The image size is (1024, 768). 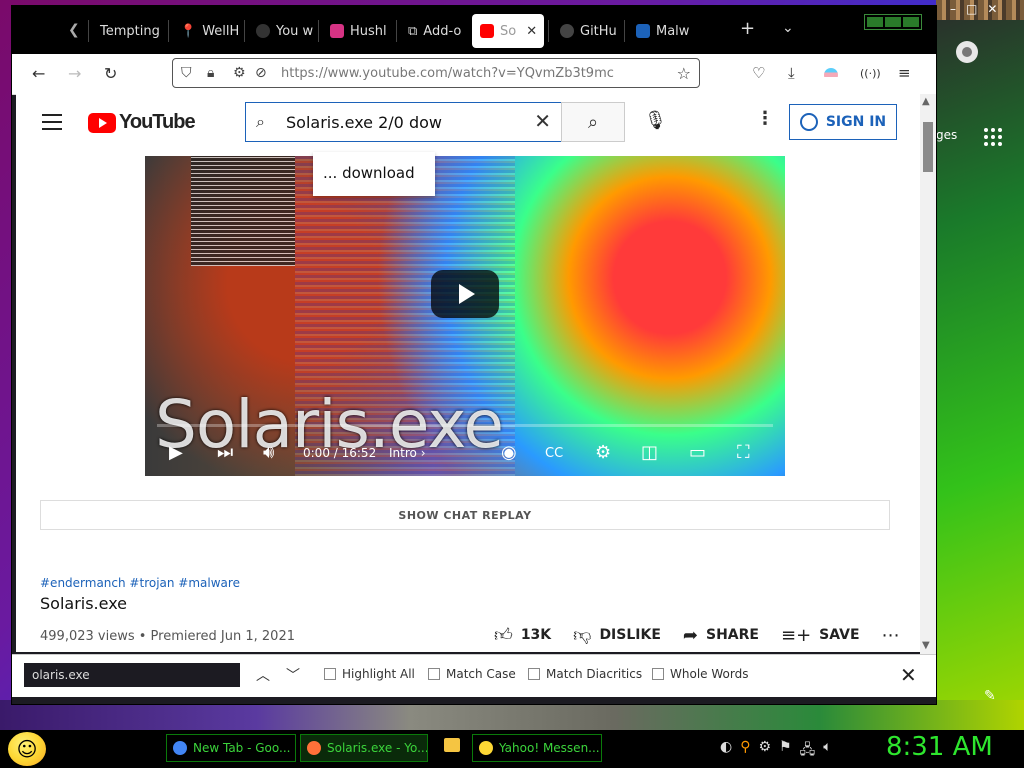 I want to click on window-controls-box, so click(x=893, y=22).